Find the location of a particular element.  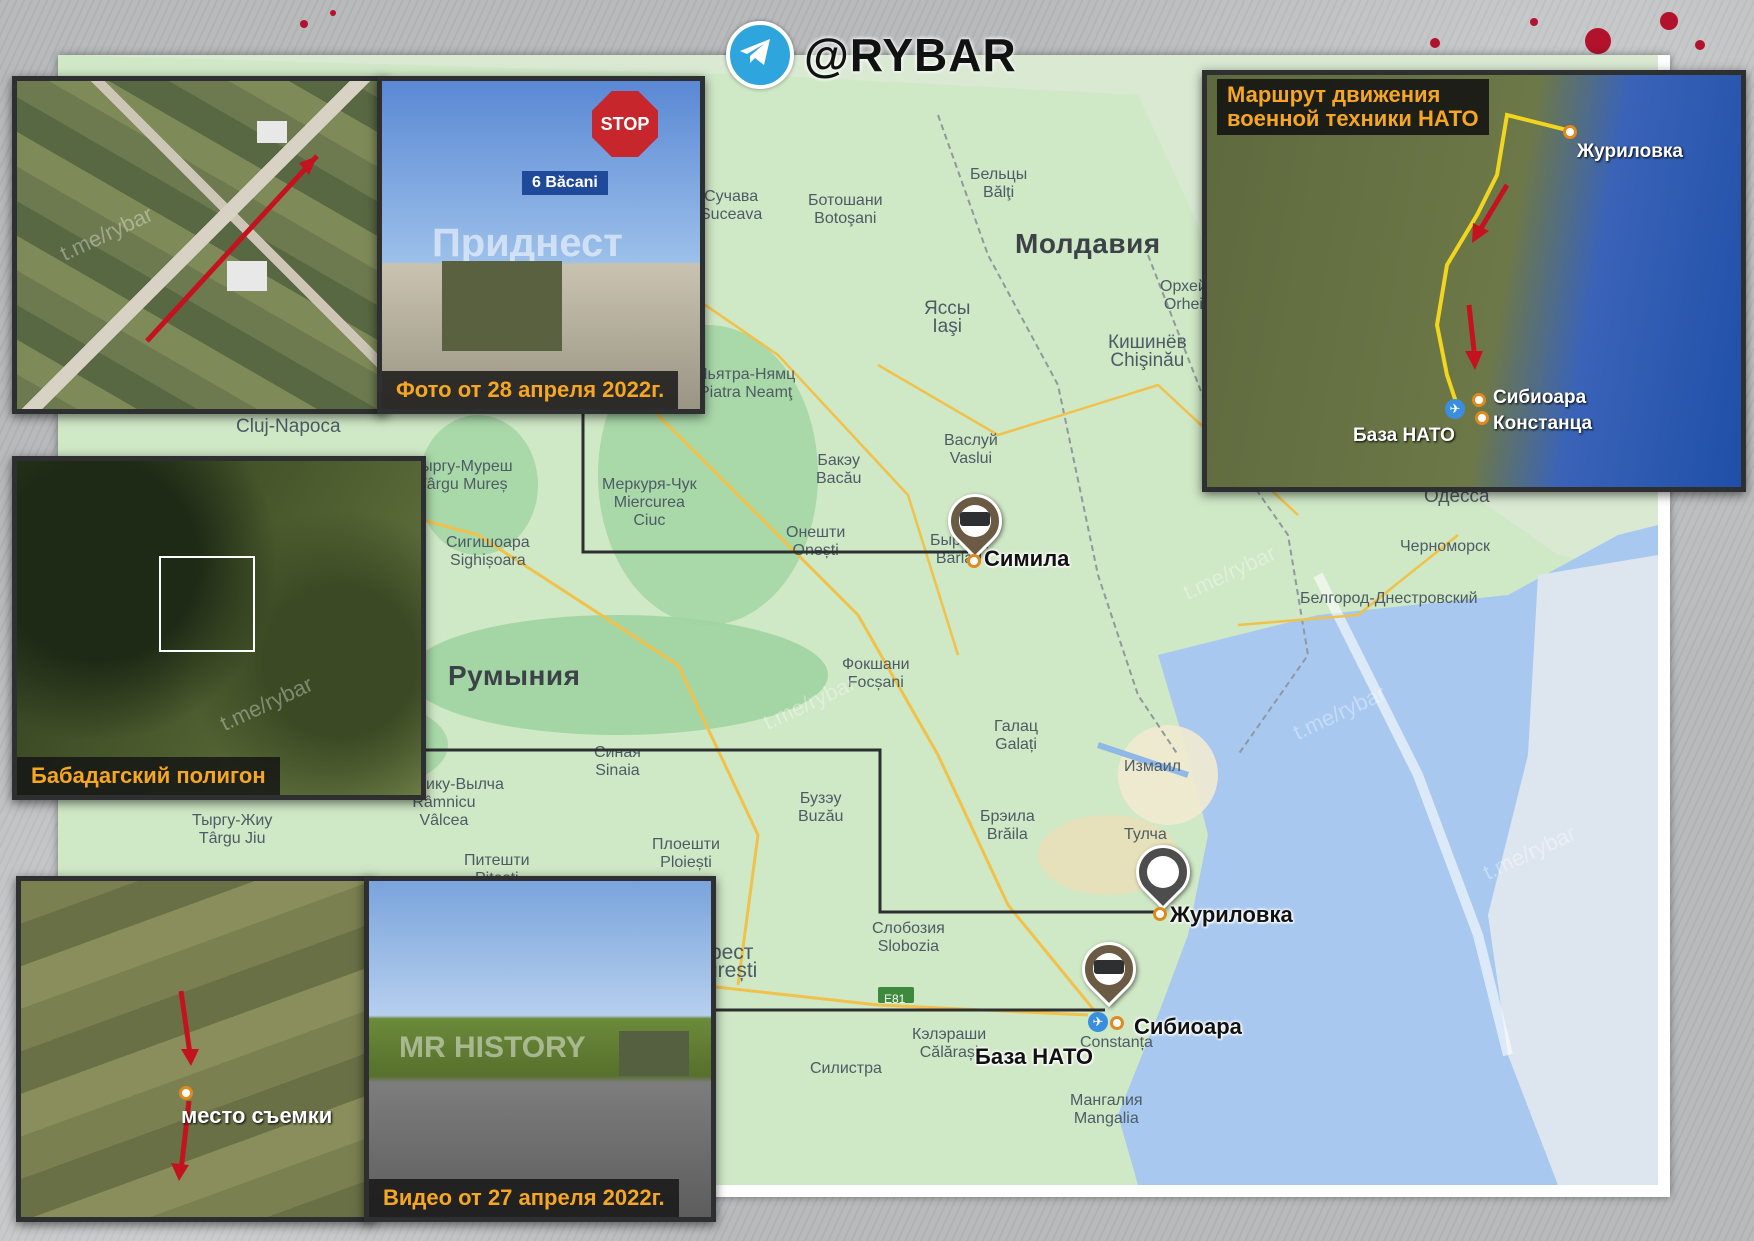

route-line is located at coordinates (1501, 259).